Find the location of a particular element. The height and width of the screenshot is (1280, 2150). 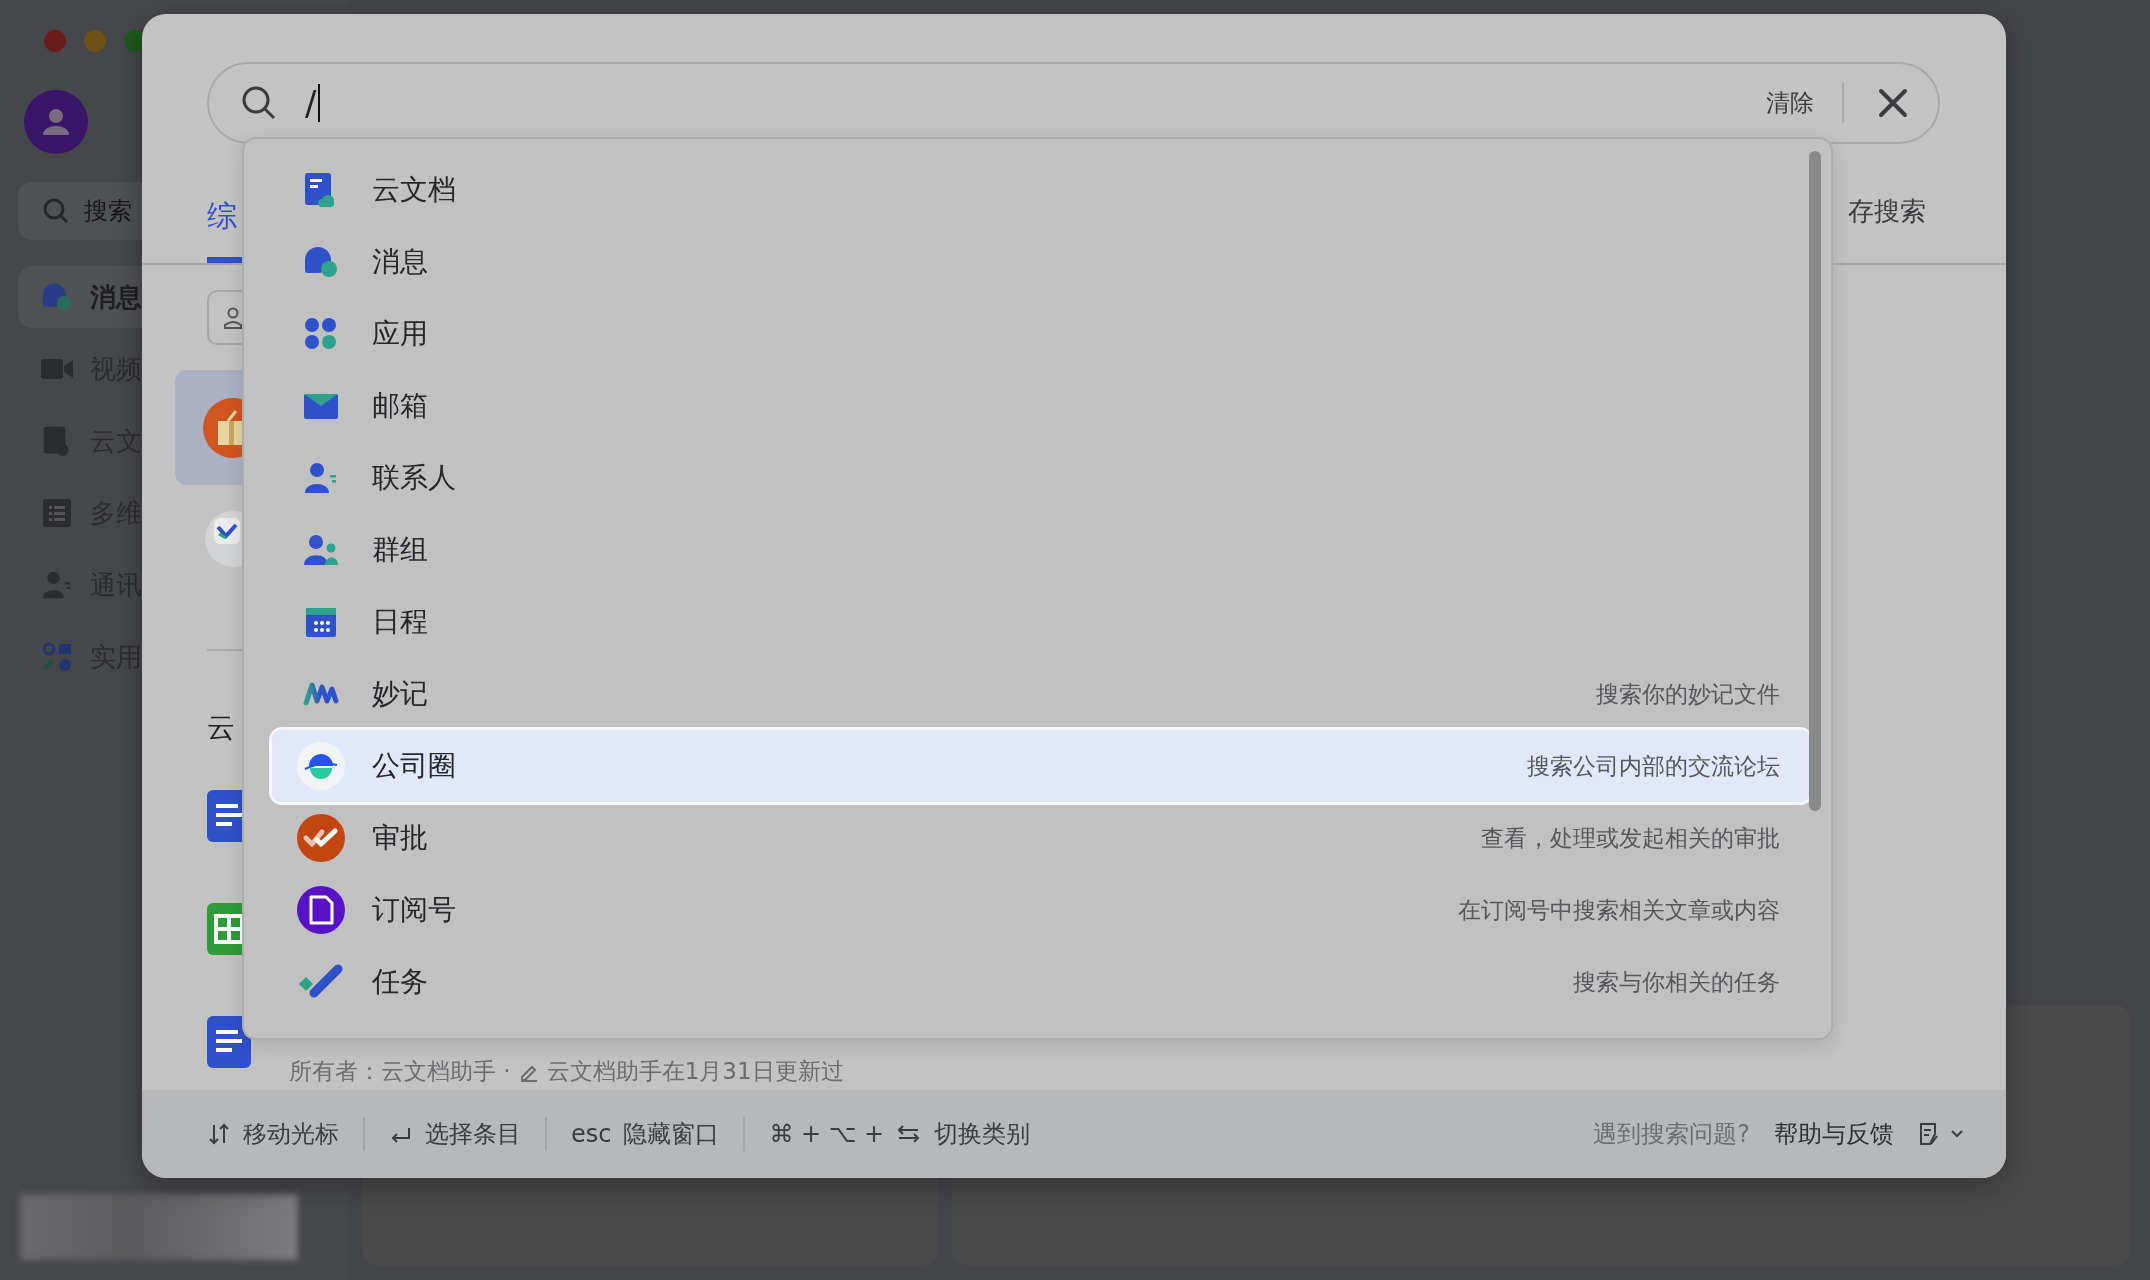

shortcut-key: esc is located at coordinates (591, 1134).